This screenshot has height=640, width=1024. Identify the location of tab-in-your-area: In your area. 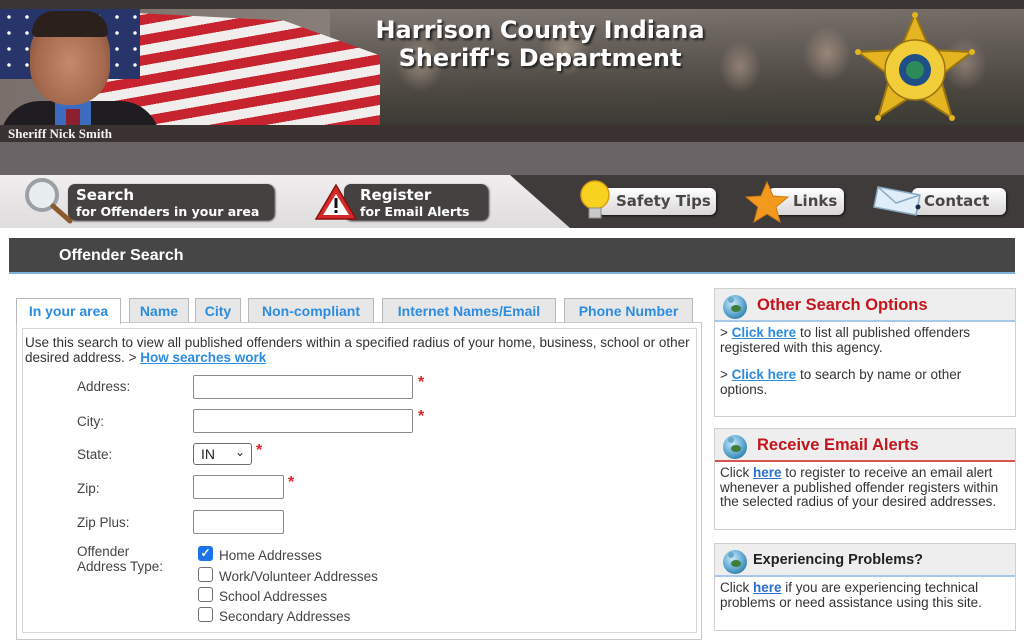
(68, 311).